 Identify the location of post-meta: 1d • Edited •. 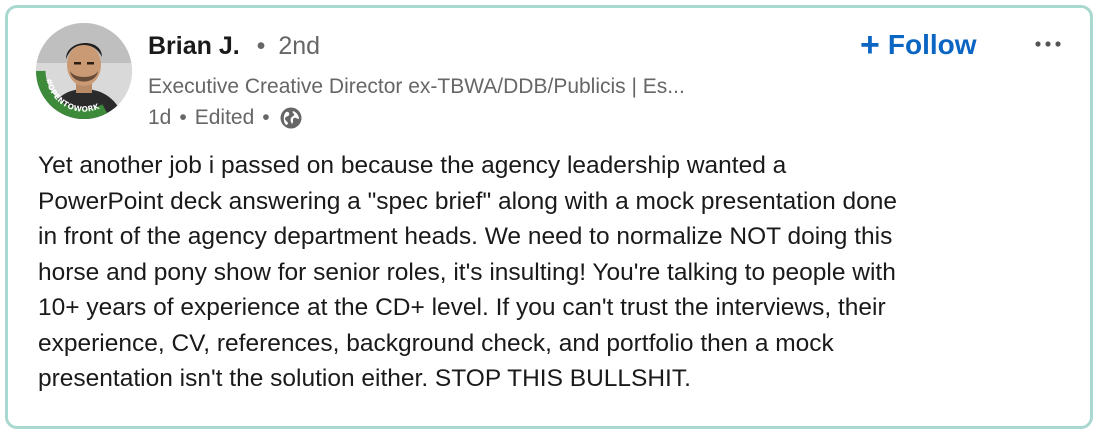
(225, 118).